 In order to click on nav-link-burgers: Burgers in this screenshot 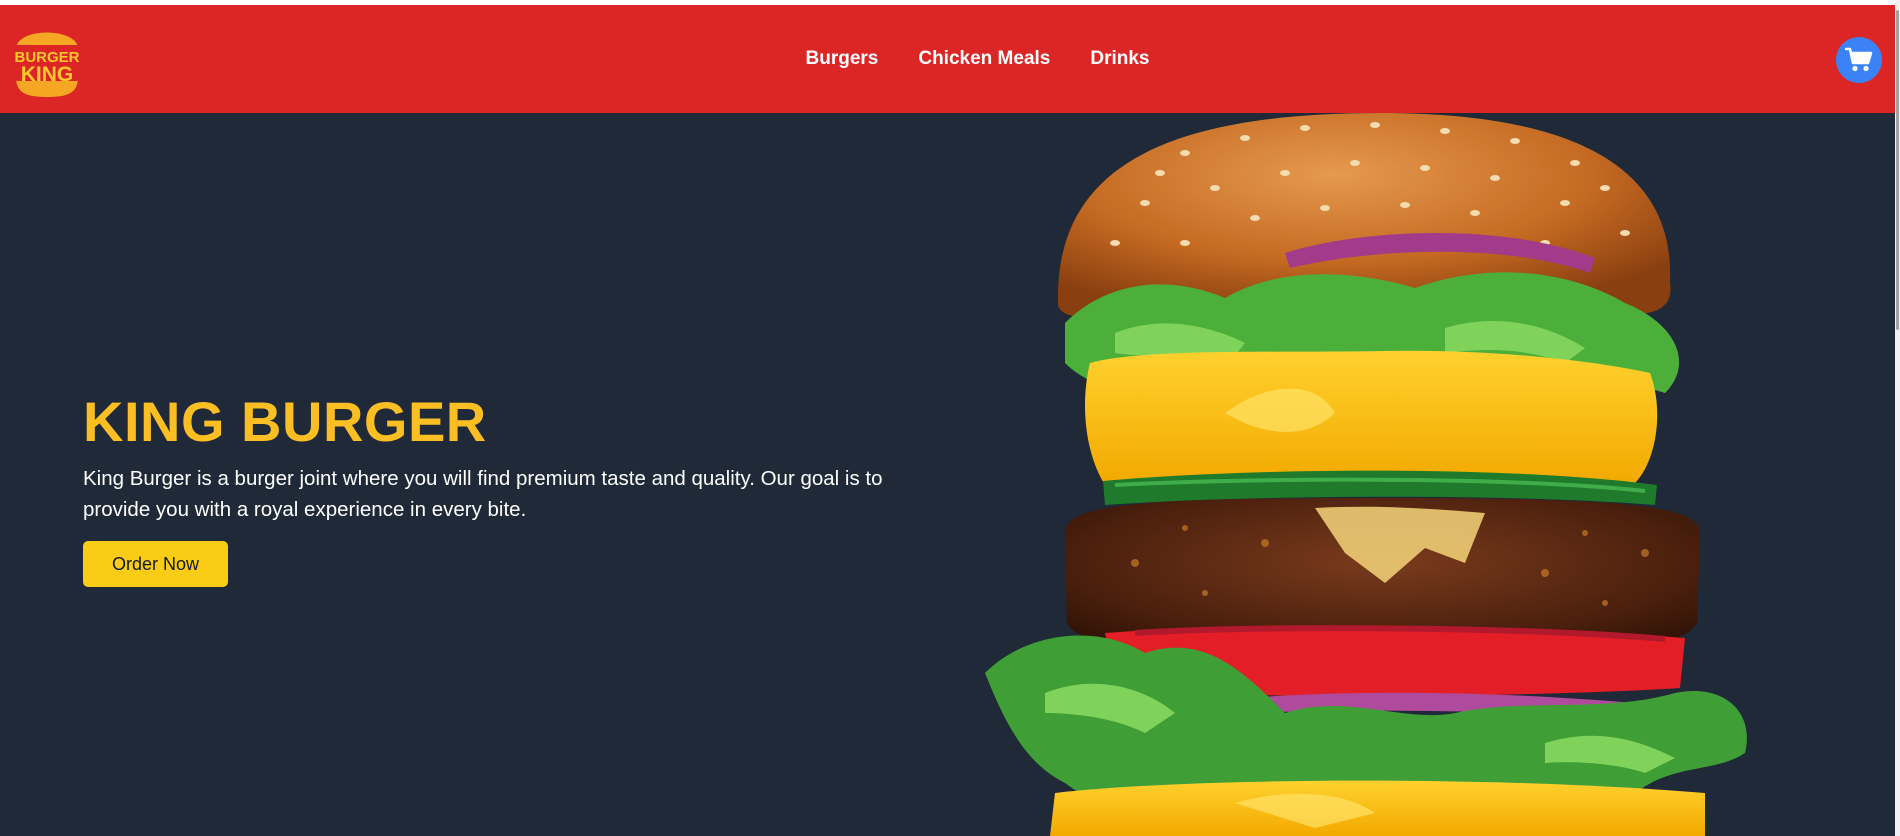, I will do `click(842, 59)`.